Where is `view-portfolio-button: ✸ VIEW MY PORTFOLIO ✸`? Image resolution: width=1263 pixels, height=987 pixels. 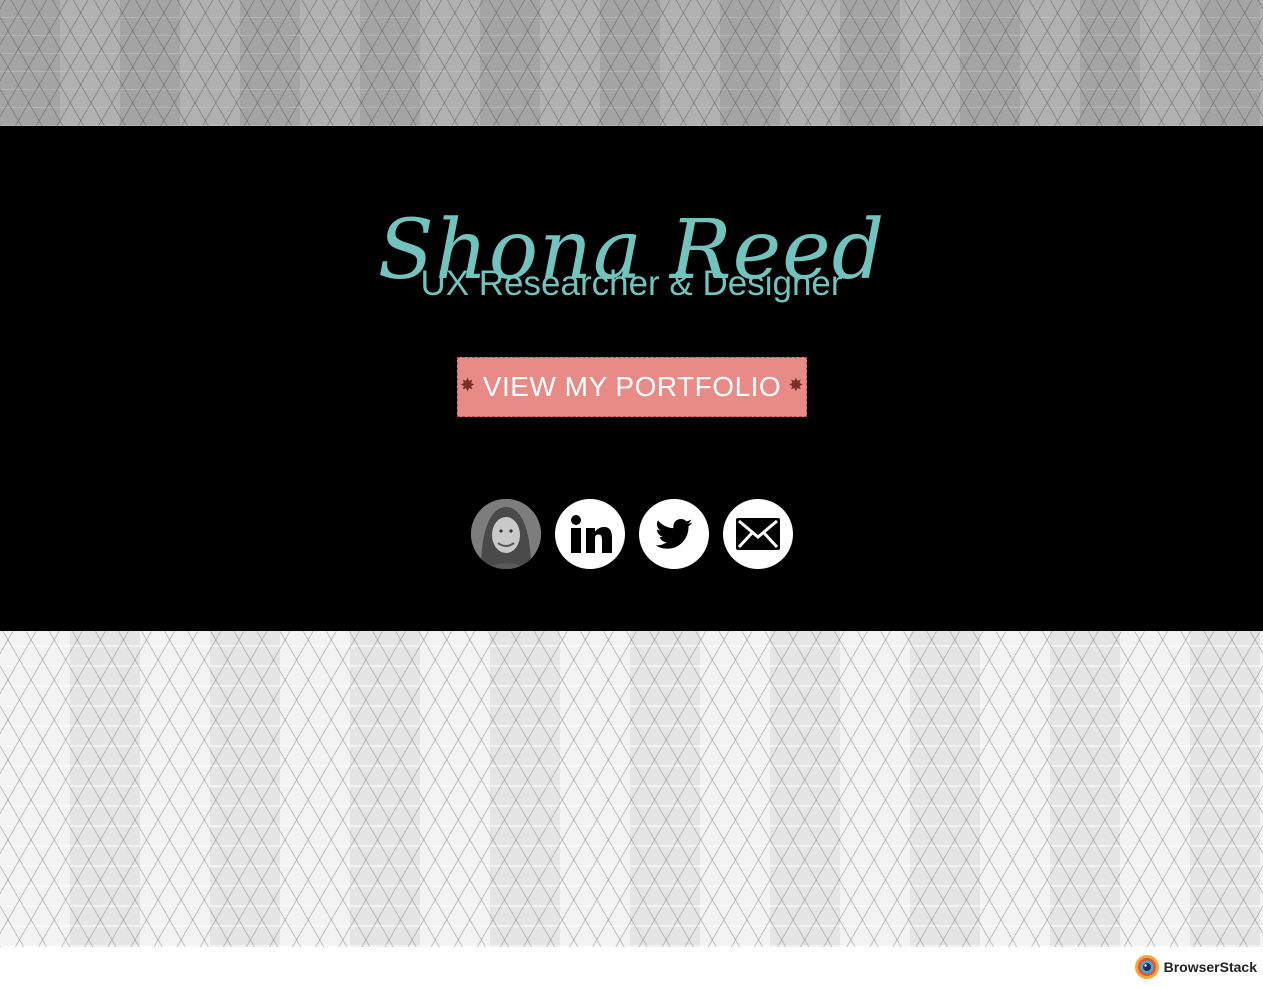 view-portfolio-button: ✸ VIEW MY PORTFOLIO ✸ is located at coordinates (632, 387).